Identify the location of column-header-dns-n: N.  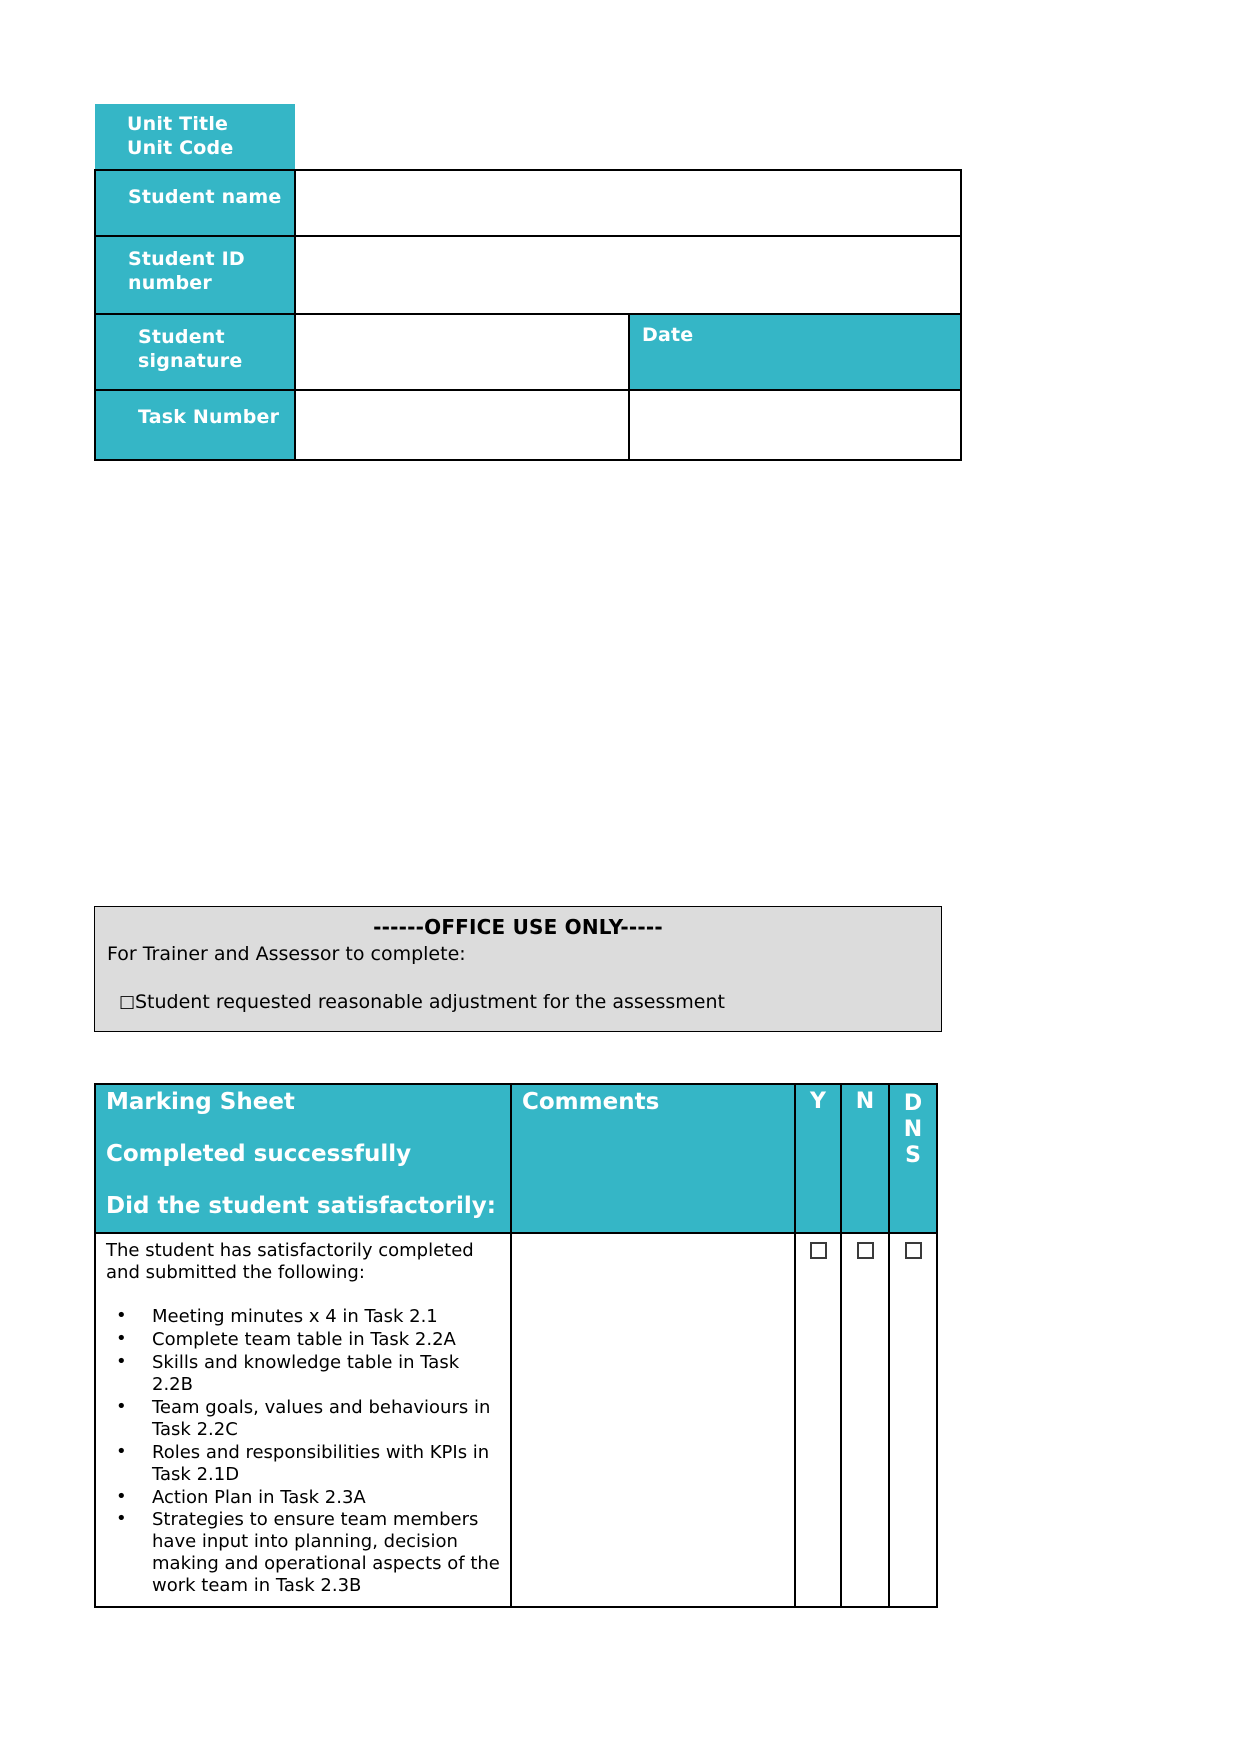
(913, 1129).